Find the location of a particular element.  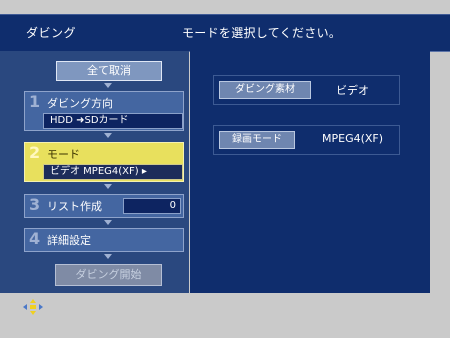

cancel-all-button: 全て取消 is located at coordinates (109, 71).